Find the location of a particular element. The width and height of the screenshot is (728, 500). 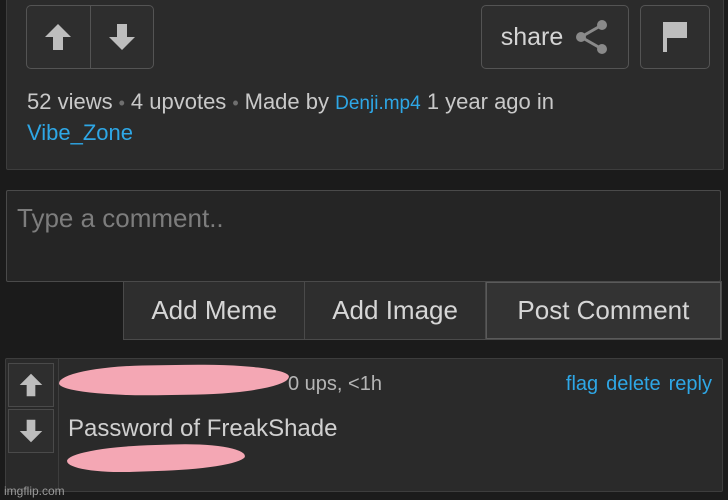

vote-group is located at coordinates (90, 37).